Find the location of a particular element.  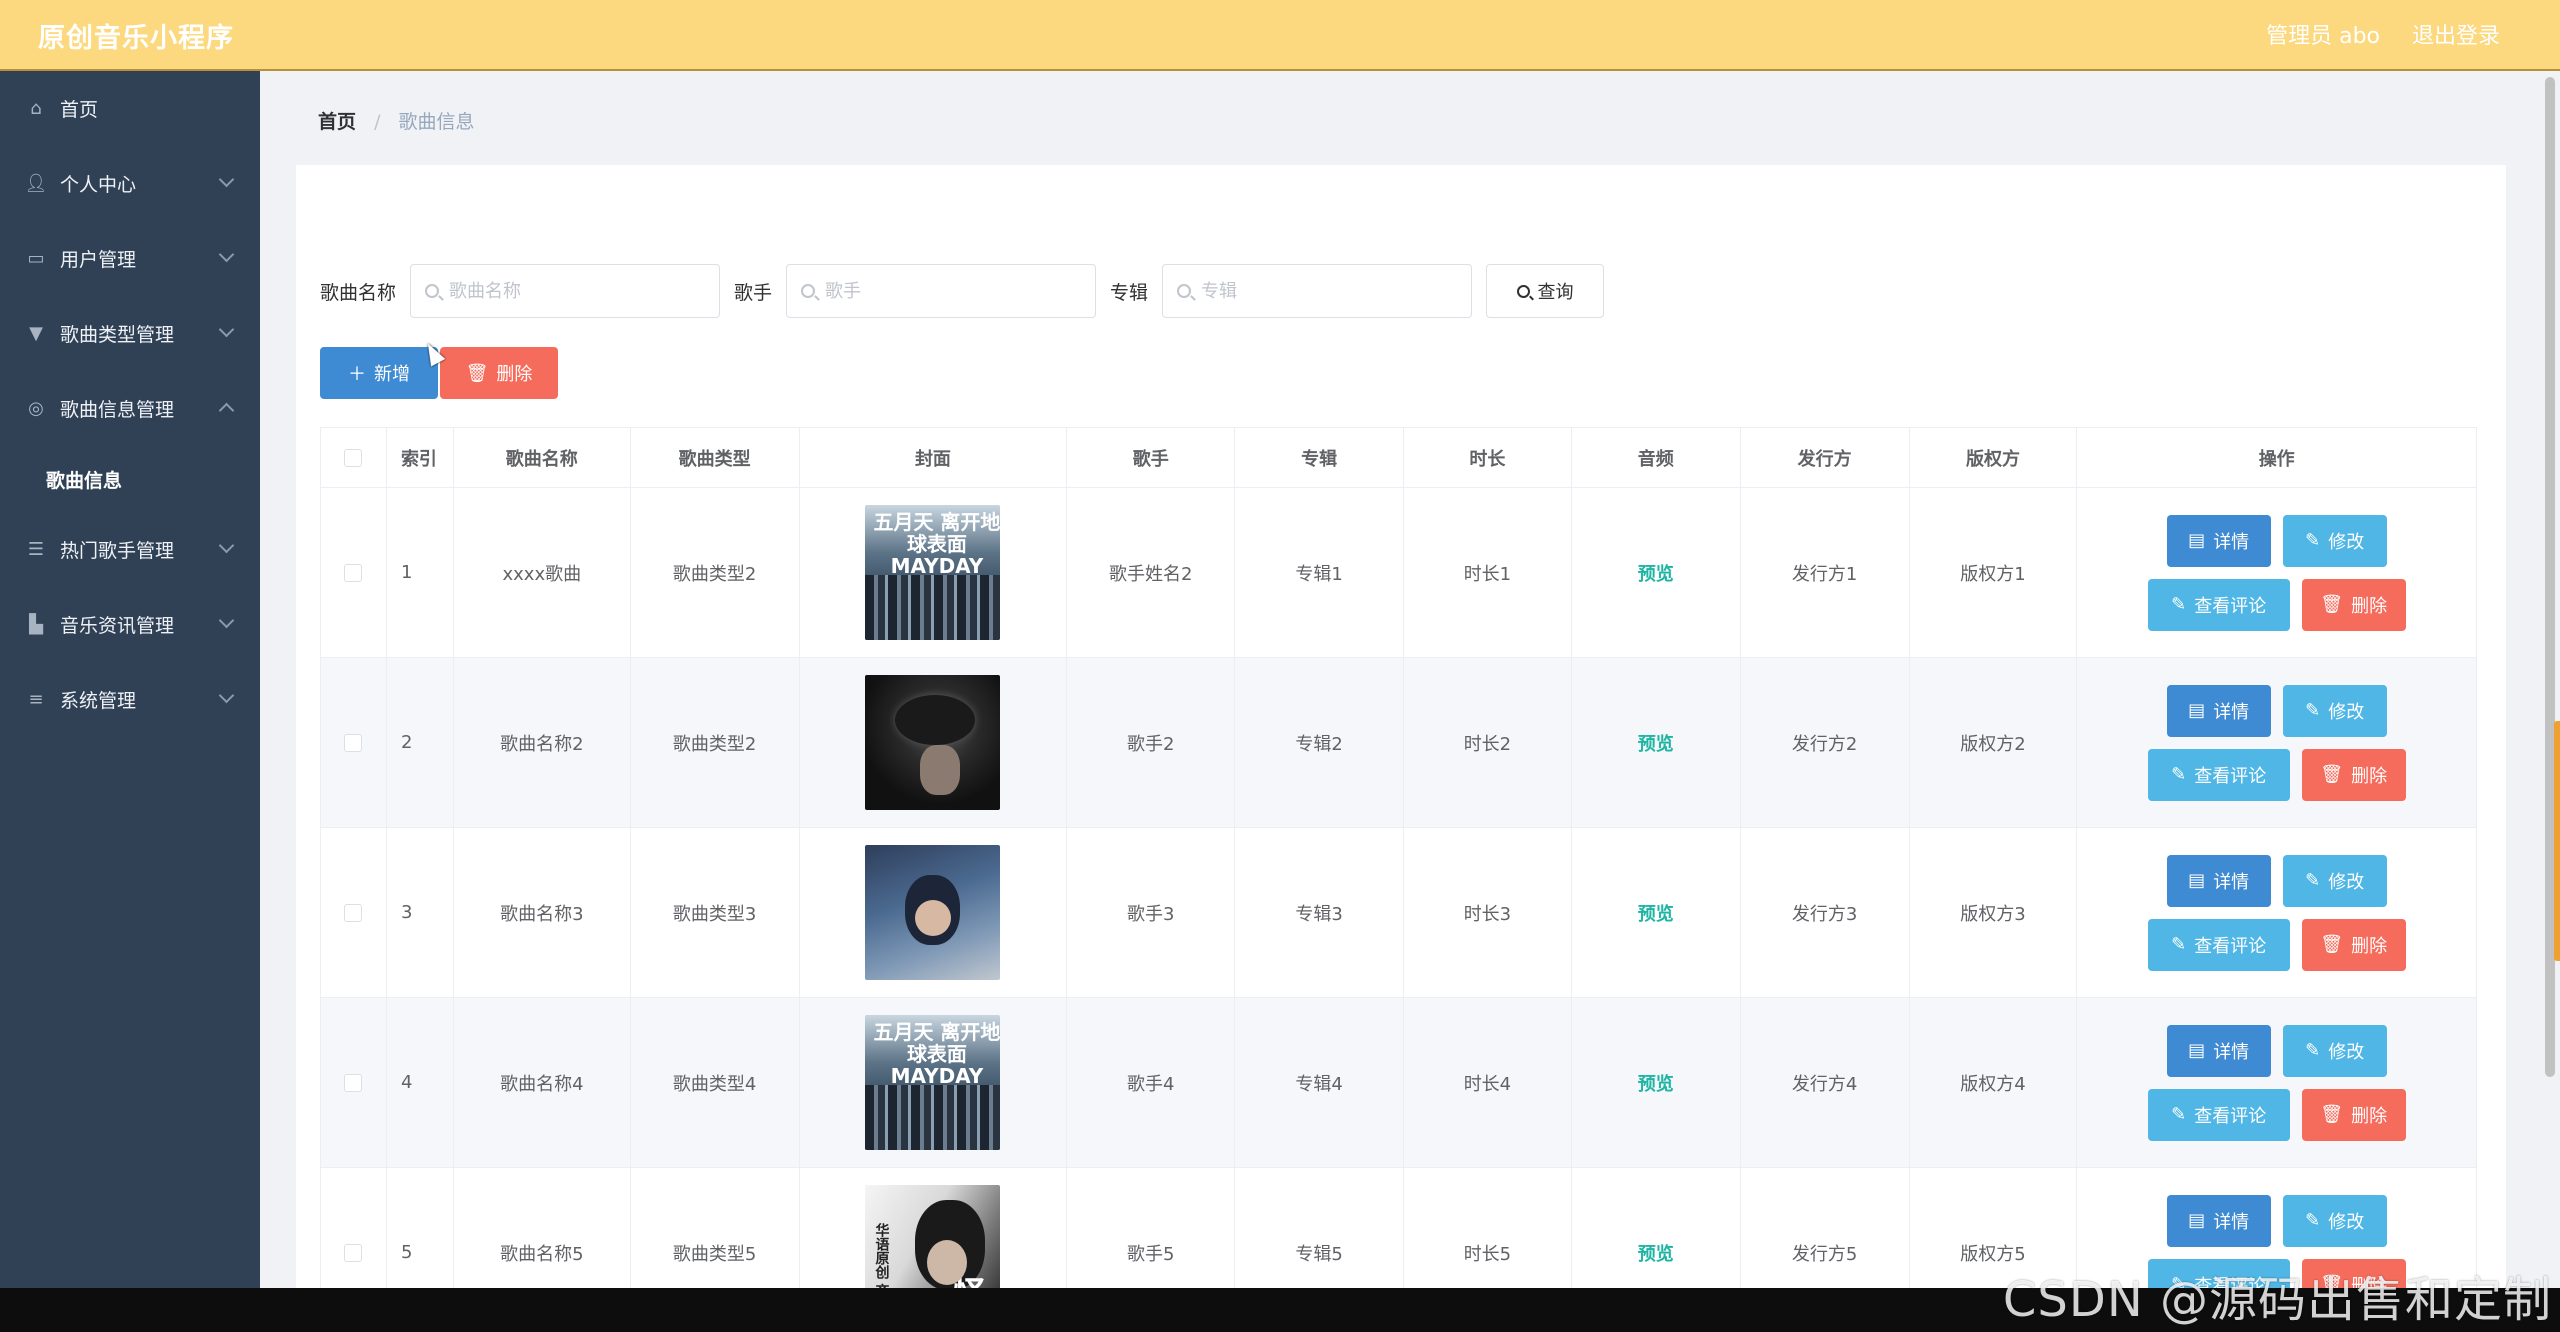

row-singer: 歌手姓名2 is located at coordinates (1151, 572).